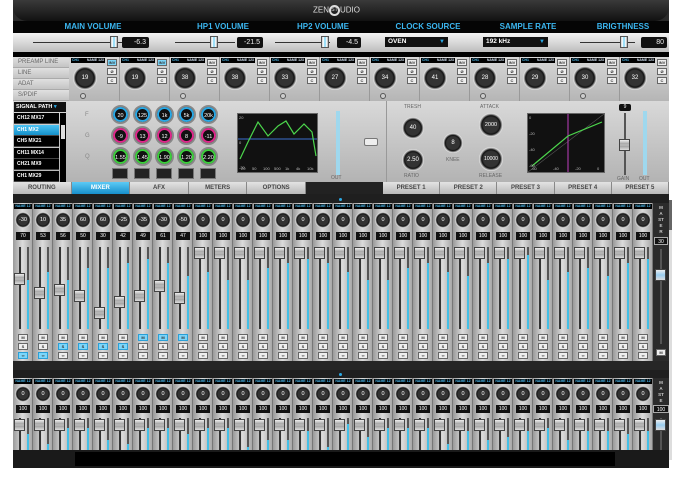  What do you see at coordinates (526, 188) in the screenshot?
I see `tab-preset-3: PRESET 3` at bounding box center [526, 188].